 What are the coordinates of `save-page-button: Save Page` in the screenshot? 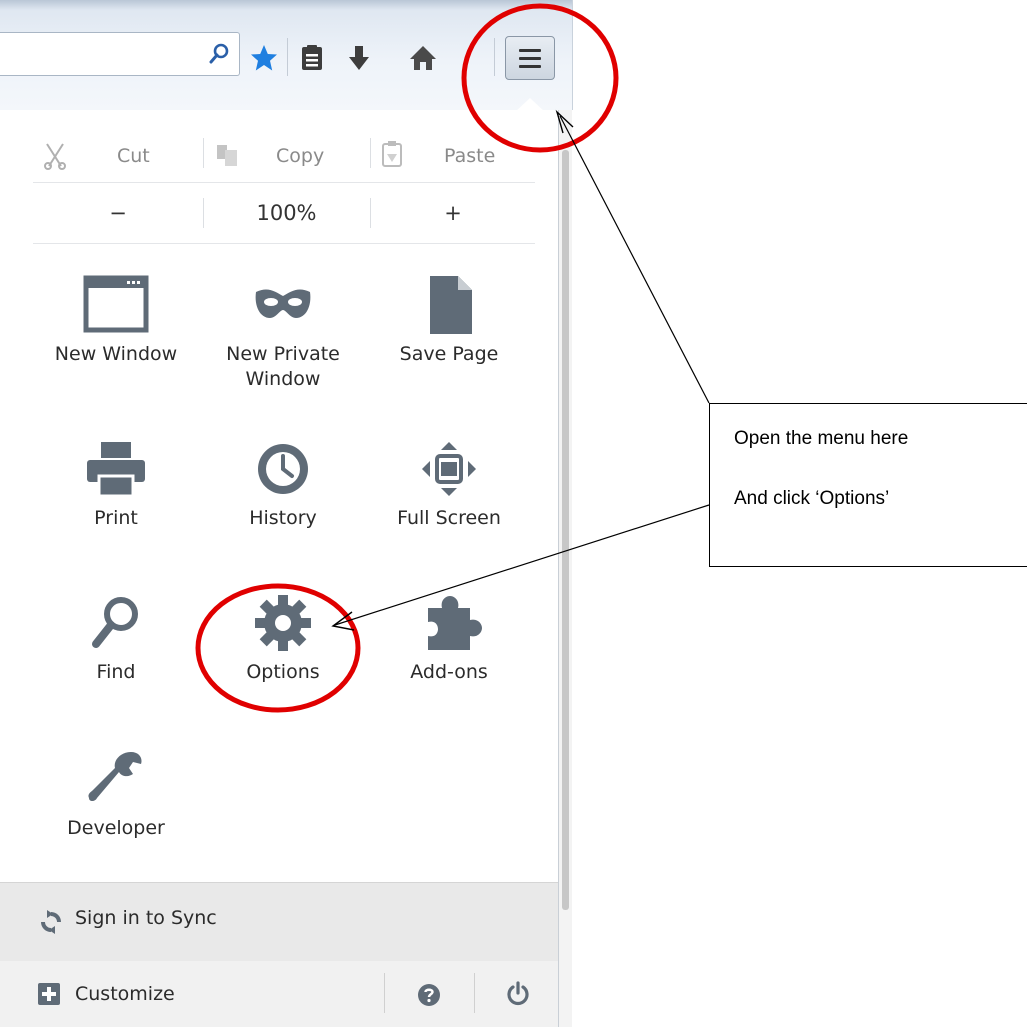 It's located at (449, 320).